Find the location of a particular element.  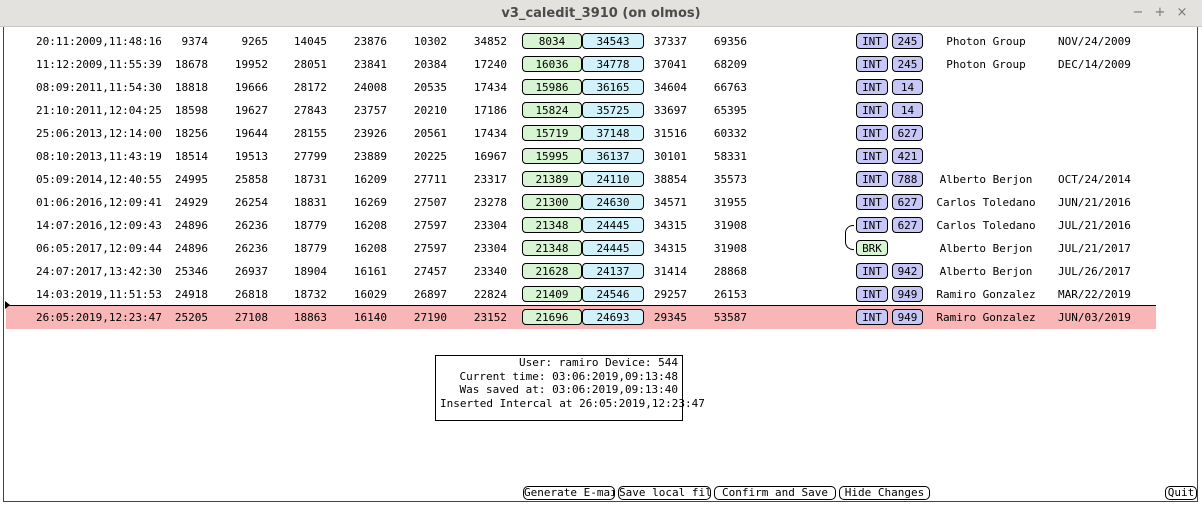

window-title: v3_caledit_3910 (on olmos) is located at coordinates (601, 13).